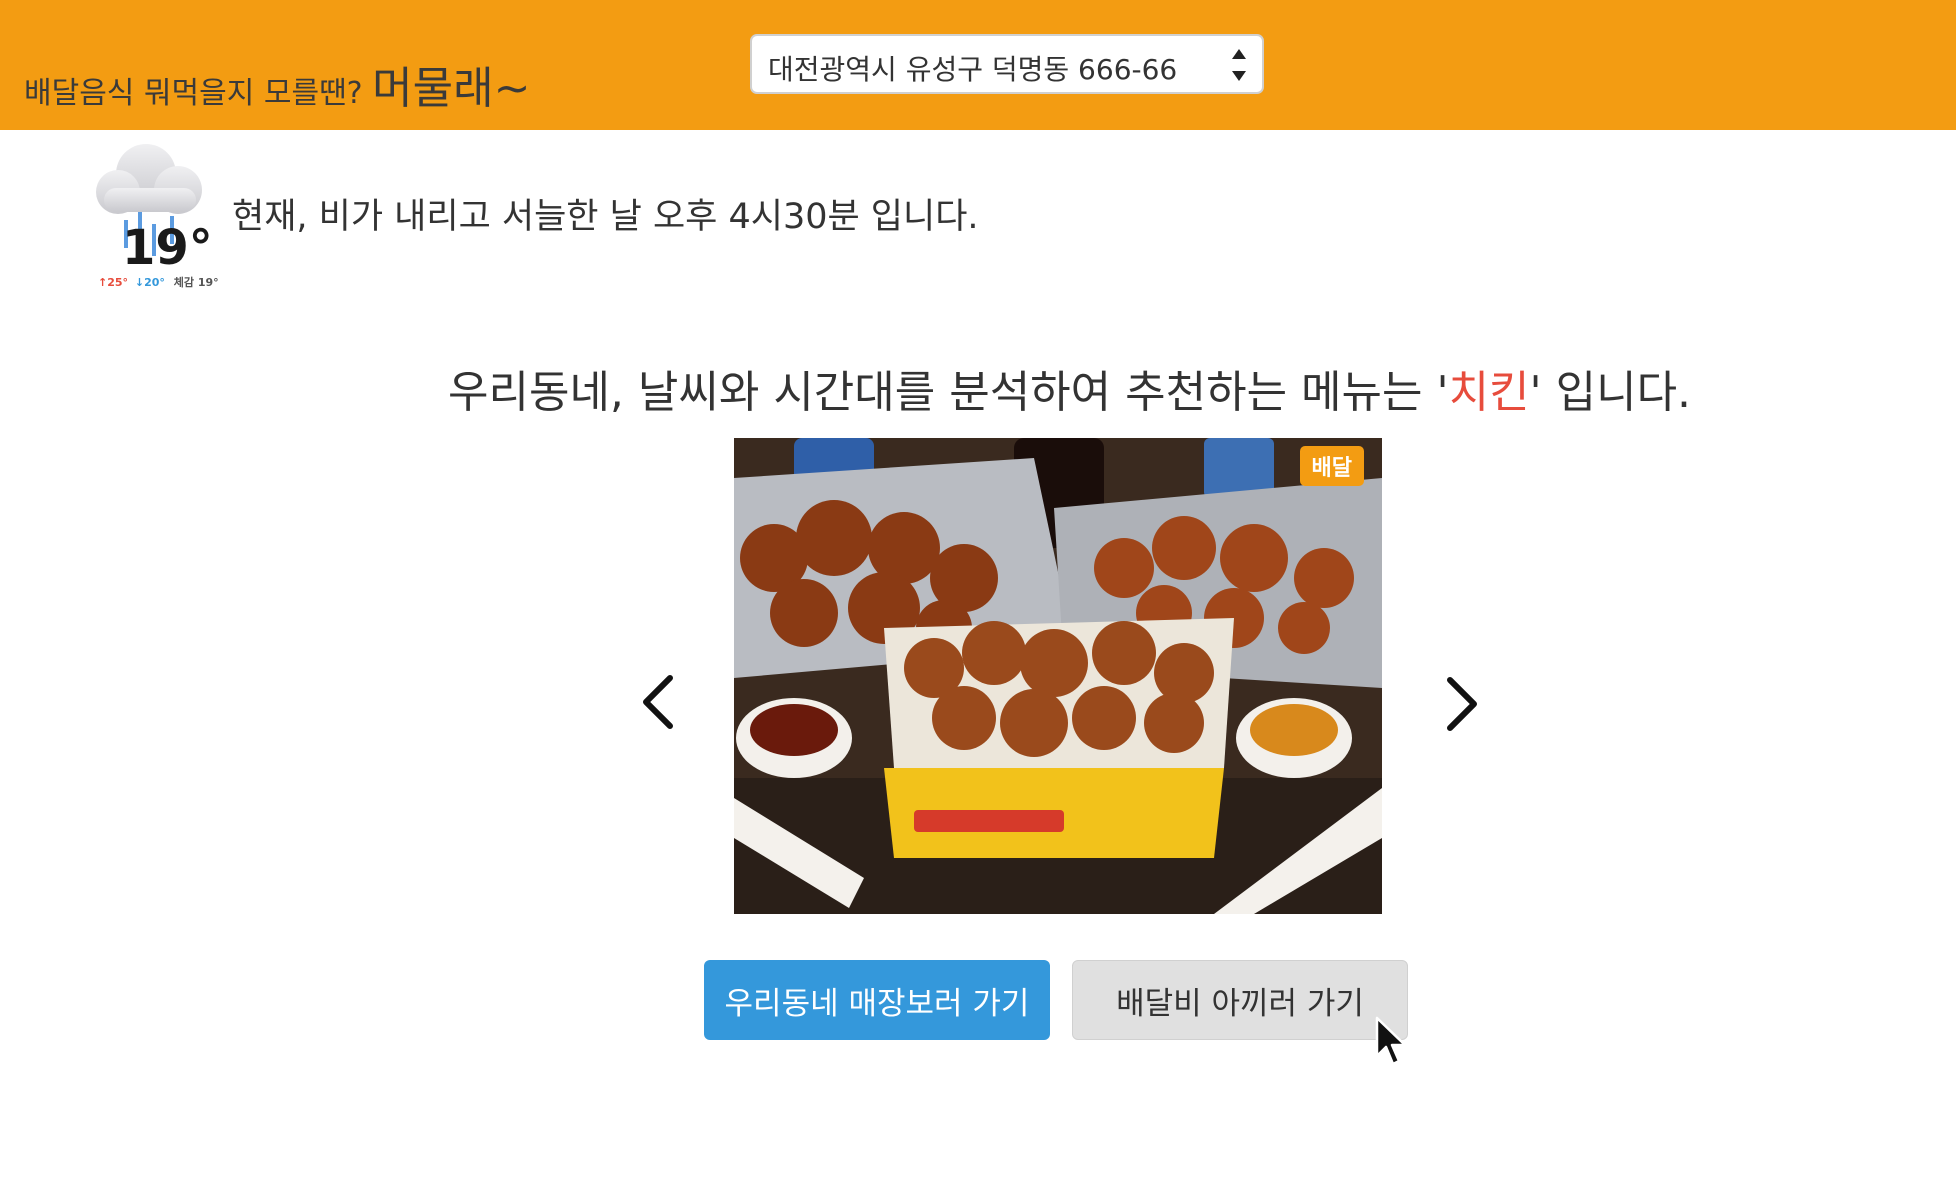  I want to click on mouse-pointer-icon, so click(1391, 1041).